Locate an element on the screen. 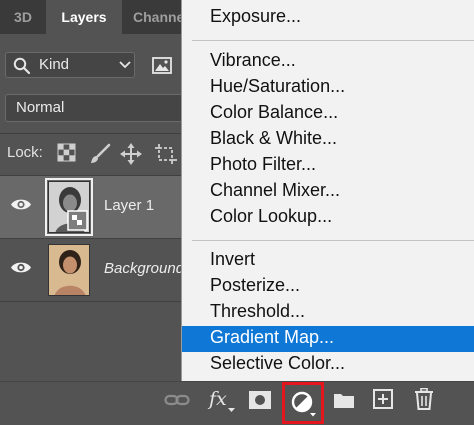 The height and width of the screenshot is (425, 474). blend-mode-select: Normal is located at coordinates (105, 108).